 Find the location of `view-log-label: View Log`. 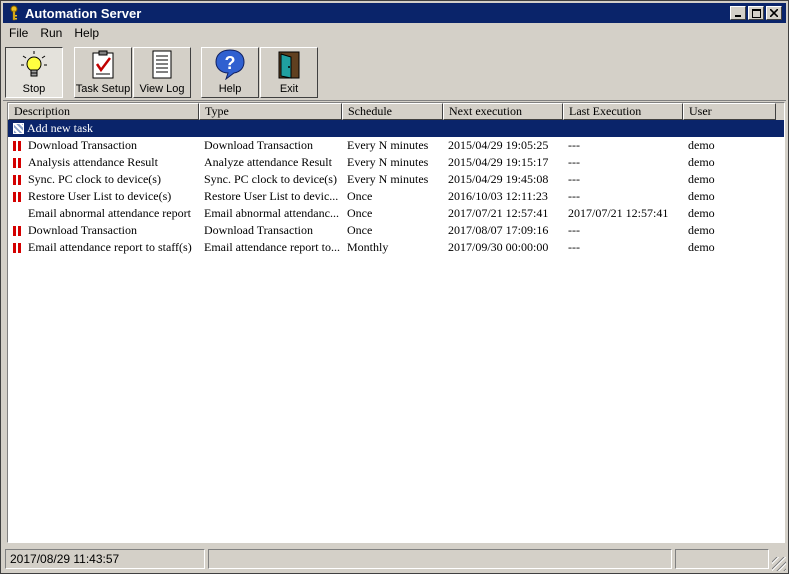

view-log-label: View Log is located at coordinates (162, 89).